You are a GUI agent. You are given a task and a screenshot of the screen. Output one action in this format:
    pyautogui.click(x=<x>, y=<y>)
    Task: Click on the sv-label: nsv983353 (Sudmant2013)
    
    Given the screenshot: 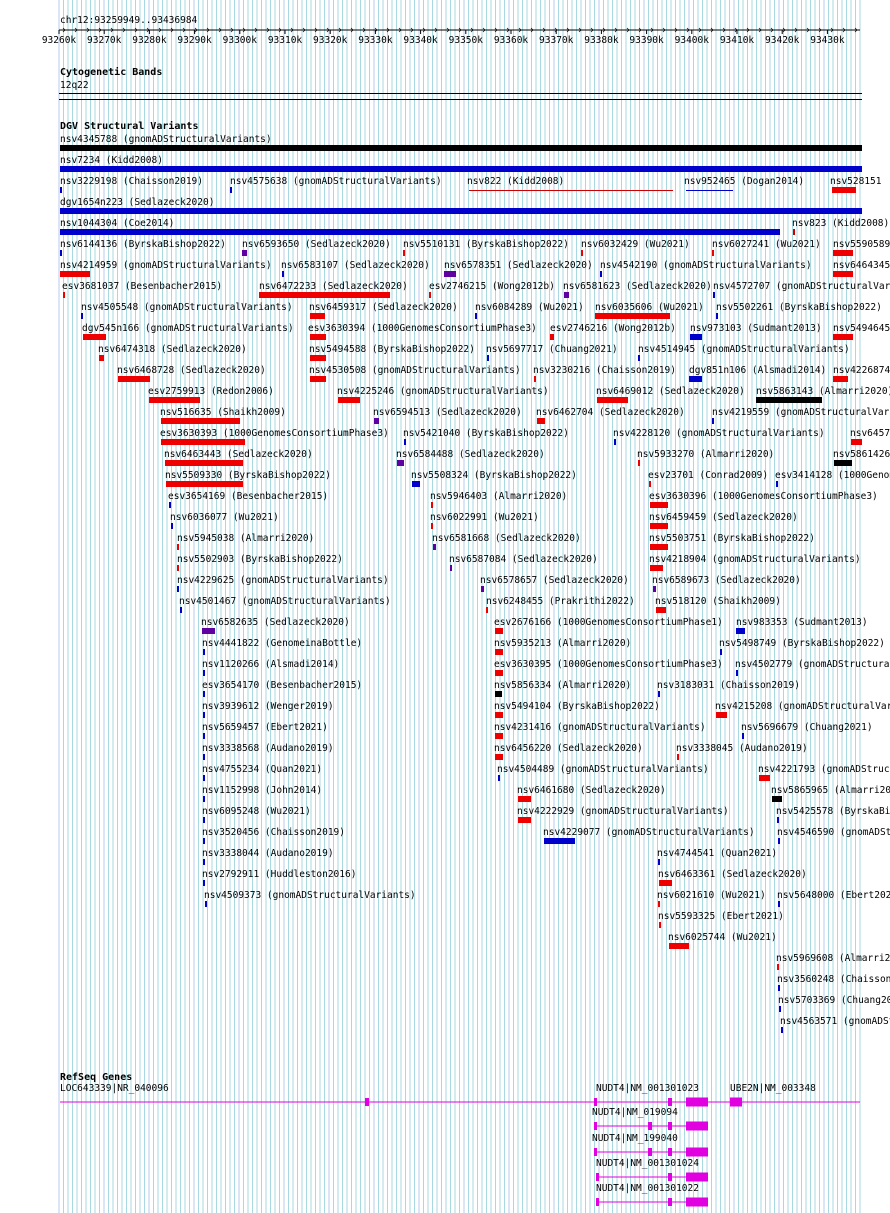 What is the action you would take?
    pyautogui.click(x=802, y=622)
    